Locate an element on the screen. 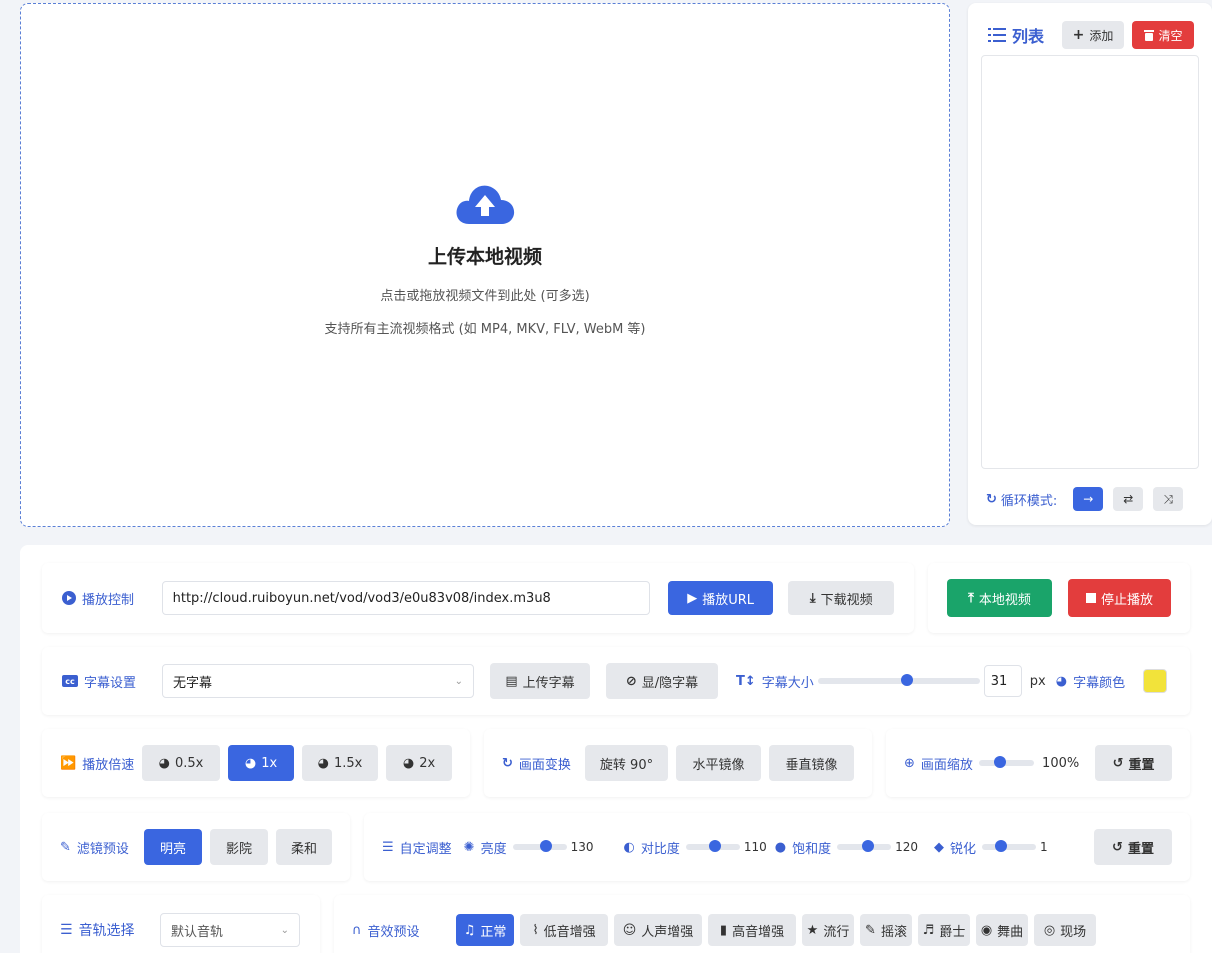 This screenshot has width=1212, height=953. speed-options: ◕ 0.5x ◕ 1x ◕ 1.5x ◕ 2x is located at coordinates (297, 763).